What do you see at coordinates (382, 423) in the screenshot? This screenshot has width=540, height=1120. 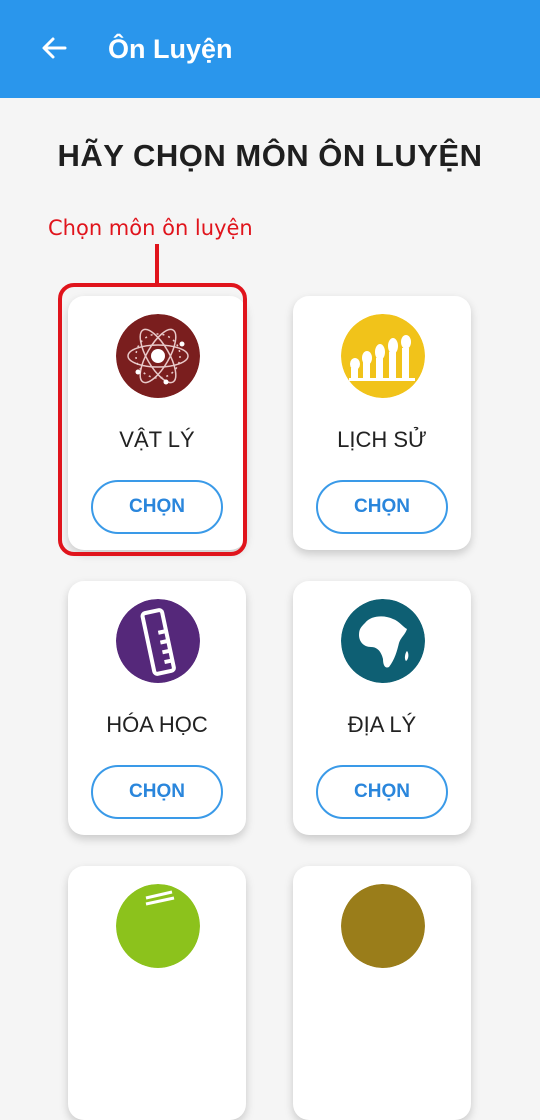 I see `subject-card-lich-su: LỊCH SỬ CHỌN` at bounding box center [382, 423].